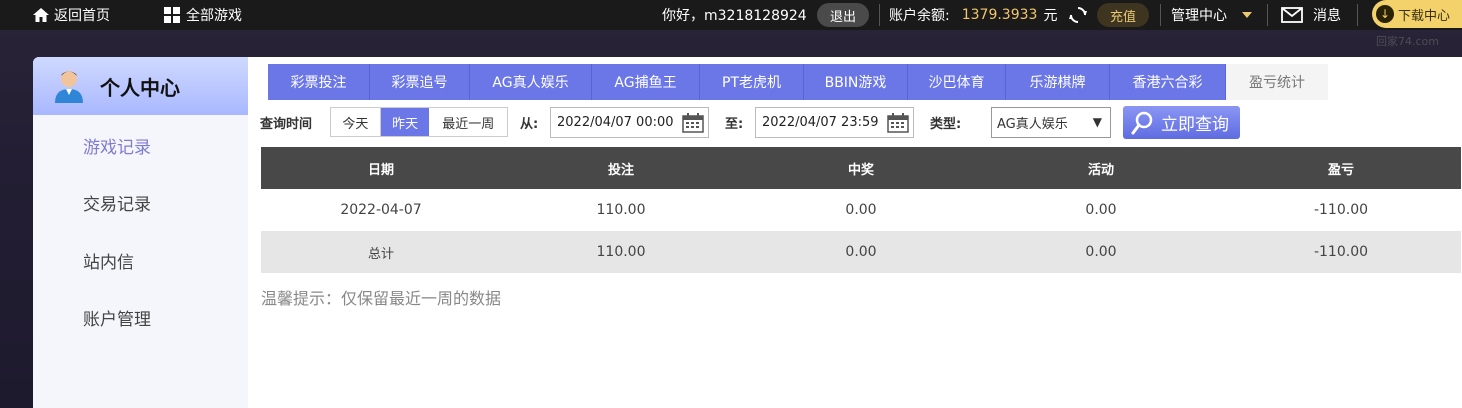 This screenshot has height=408, width=1462. Describe the element at coordinates (1341, 210) in the screenshot. I see `cell-profit: -110.00` at that location.